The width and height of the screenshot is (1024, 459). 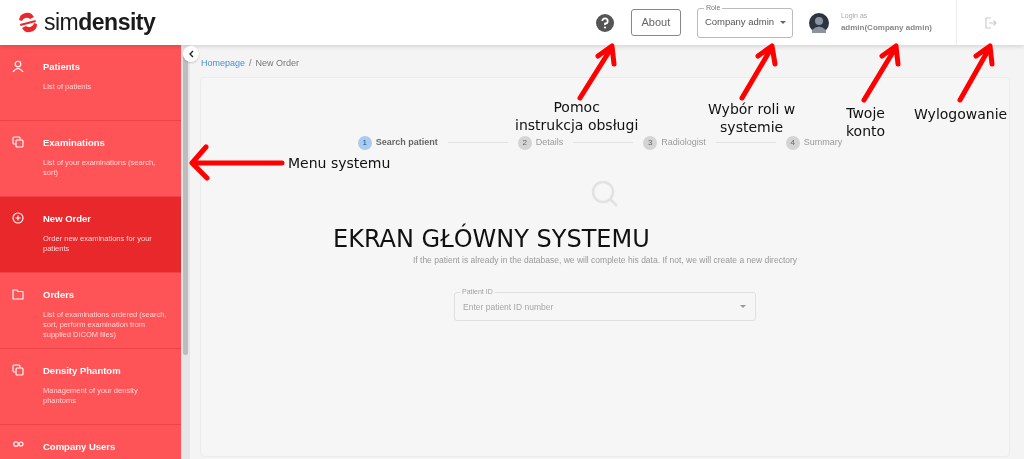 What do you see at coordinates (18, 218) in the screenshot?
I see `plus-circle-icon` at bounding box center [18, 218].